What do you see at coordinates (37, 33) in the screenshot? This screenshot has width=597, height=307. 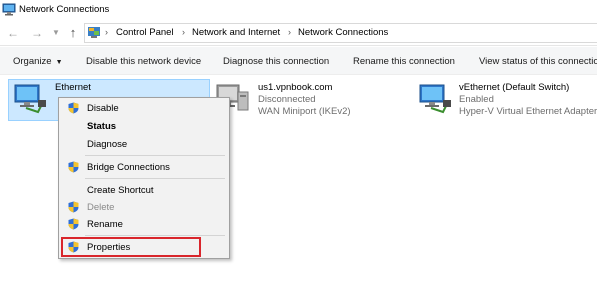 I see `forward-arrow-icon: →` at bounding box center [37, 33].